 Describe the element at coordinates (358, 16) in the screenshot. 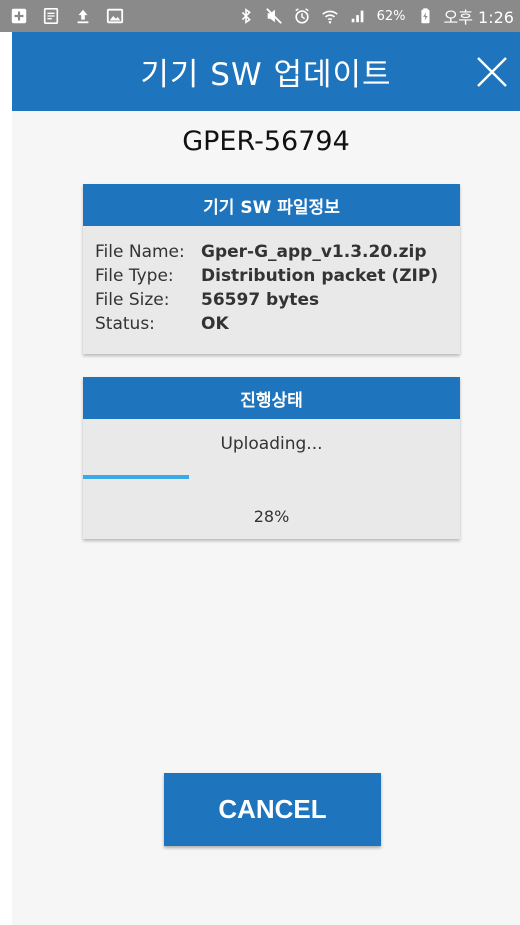

I see `signal-icon` at that location.